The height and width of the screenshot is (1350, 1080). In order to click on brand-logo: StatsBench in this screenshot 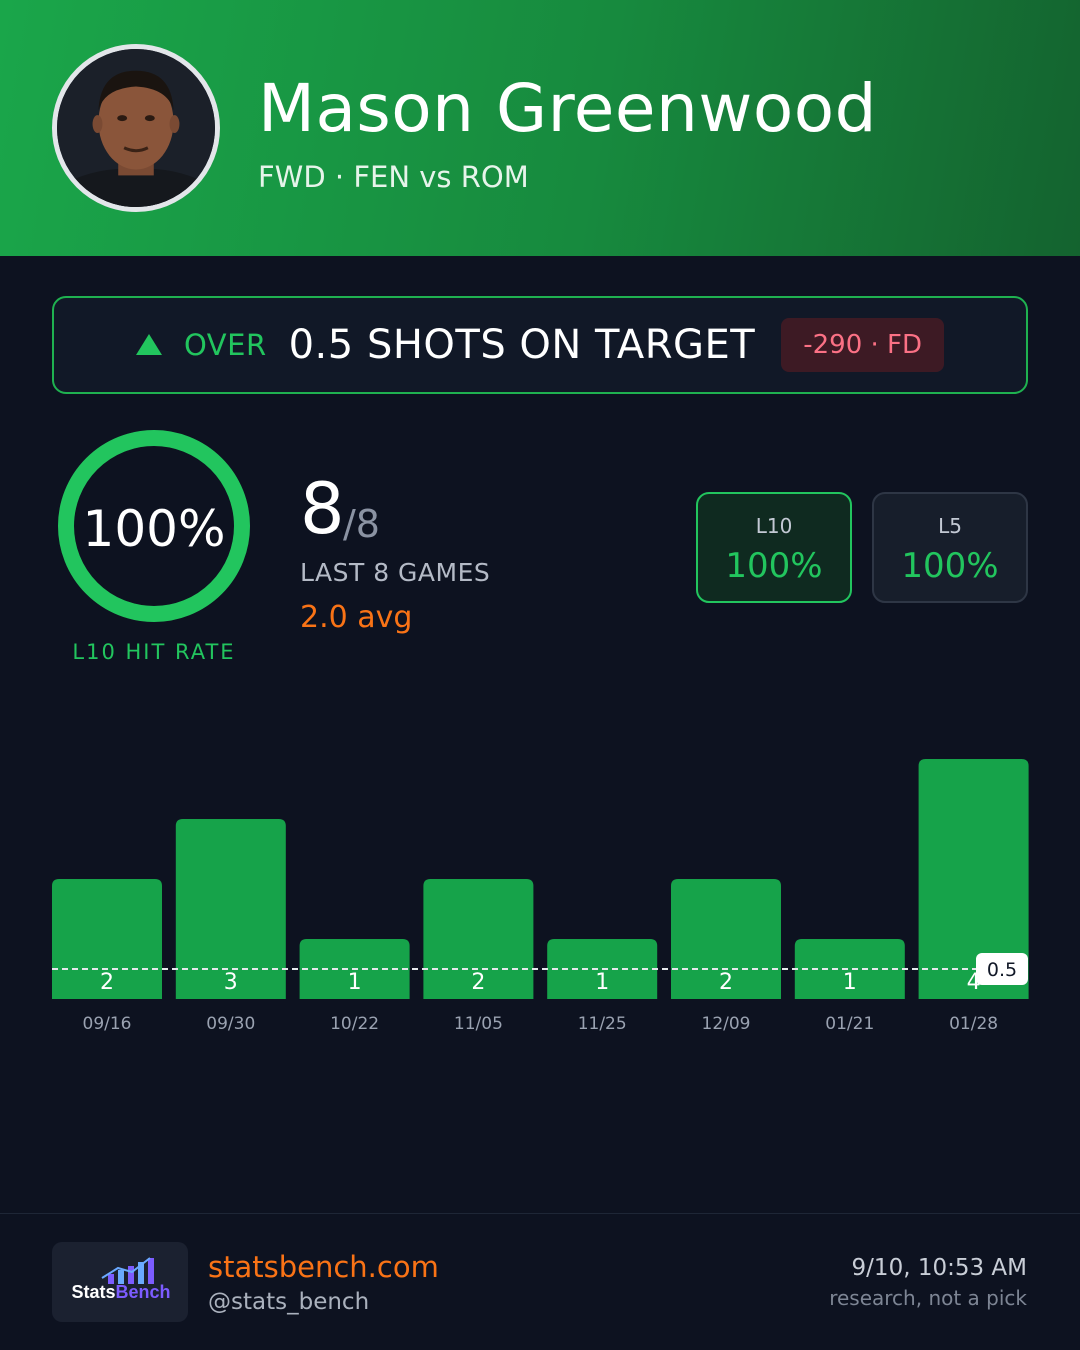, I will do `click(120, 1282)`.